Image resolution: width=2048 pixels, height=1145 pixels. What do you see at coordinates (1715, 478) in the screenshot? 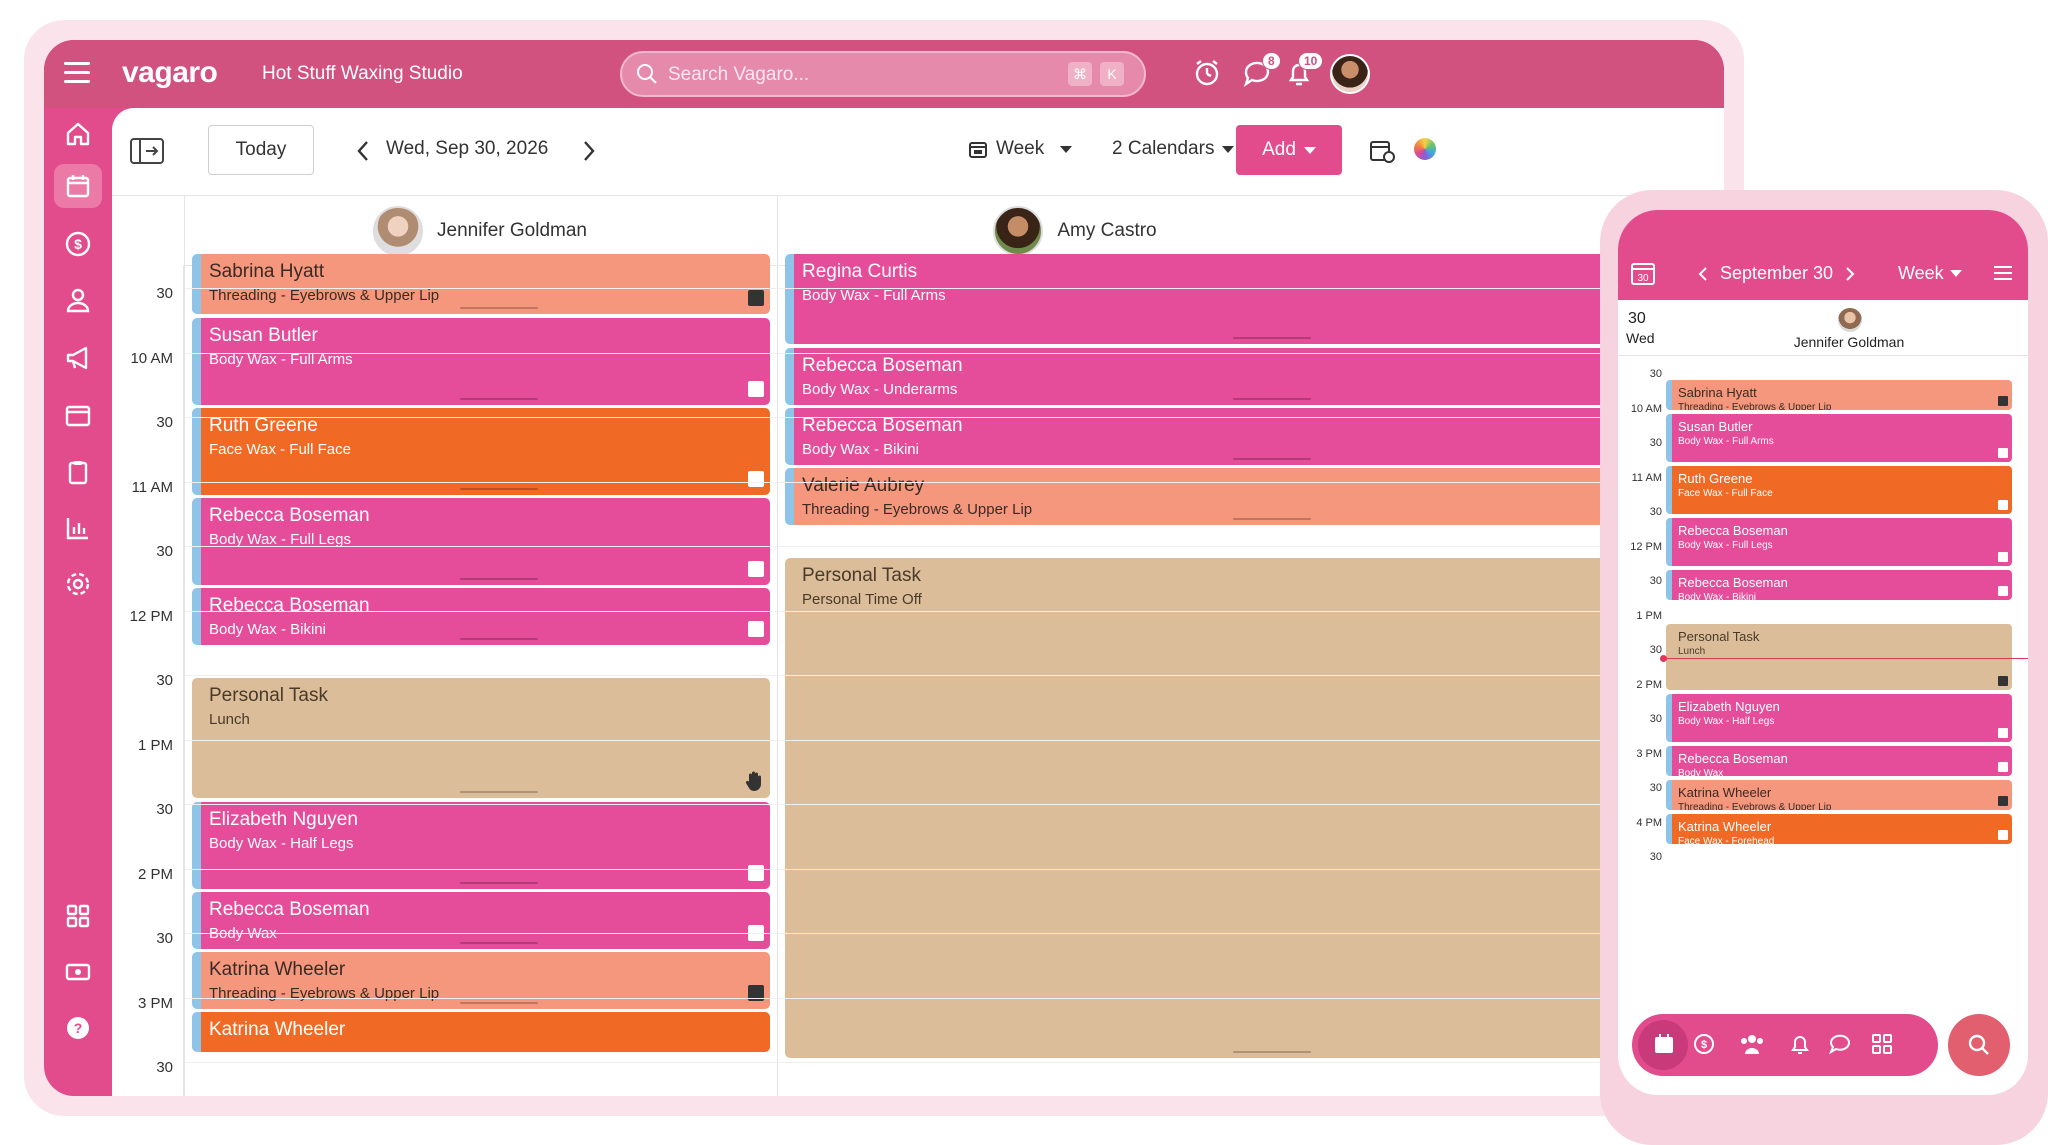
I see `appointment-client: Ruth Greene` at bounding box center [1715, 478].